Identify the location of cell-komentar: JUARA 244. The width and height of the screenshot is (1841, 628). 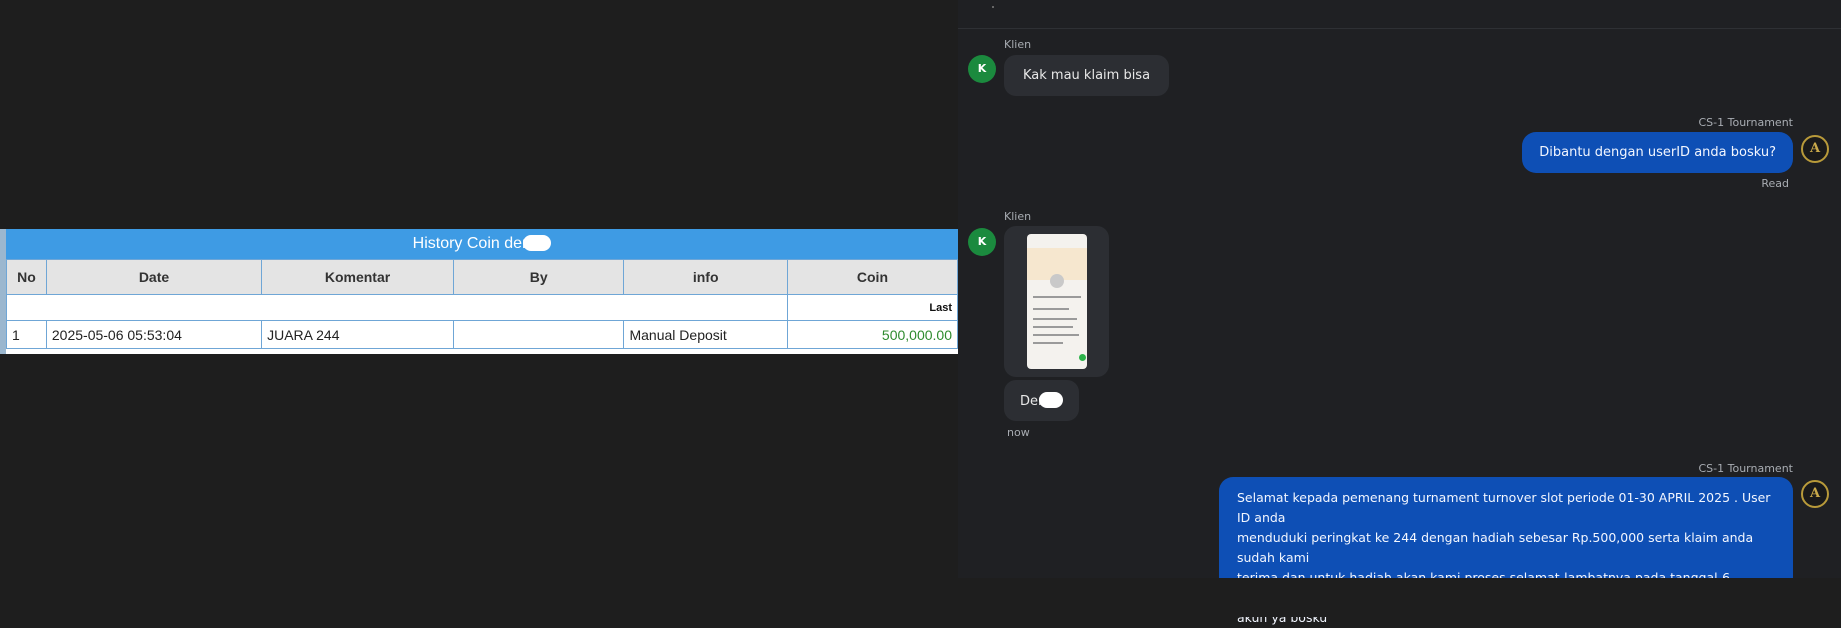
(357, 334).